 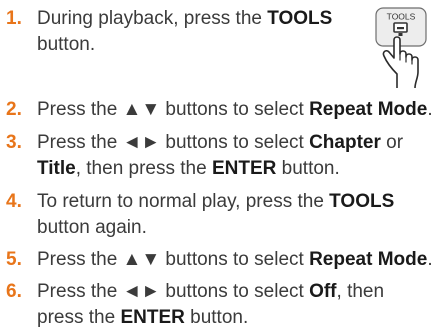 I want to click on title-emphasis: Title, so click(x=56, y=168).